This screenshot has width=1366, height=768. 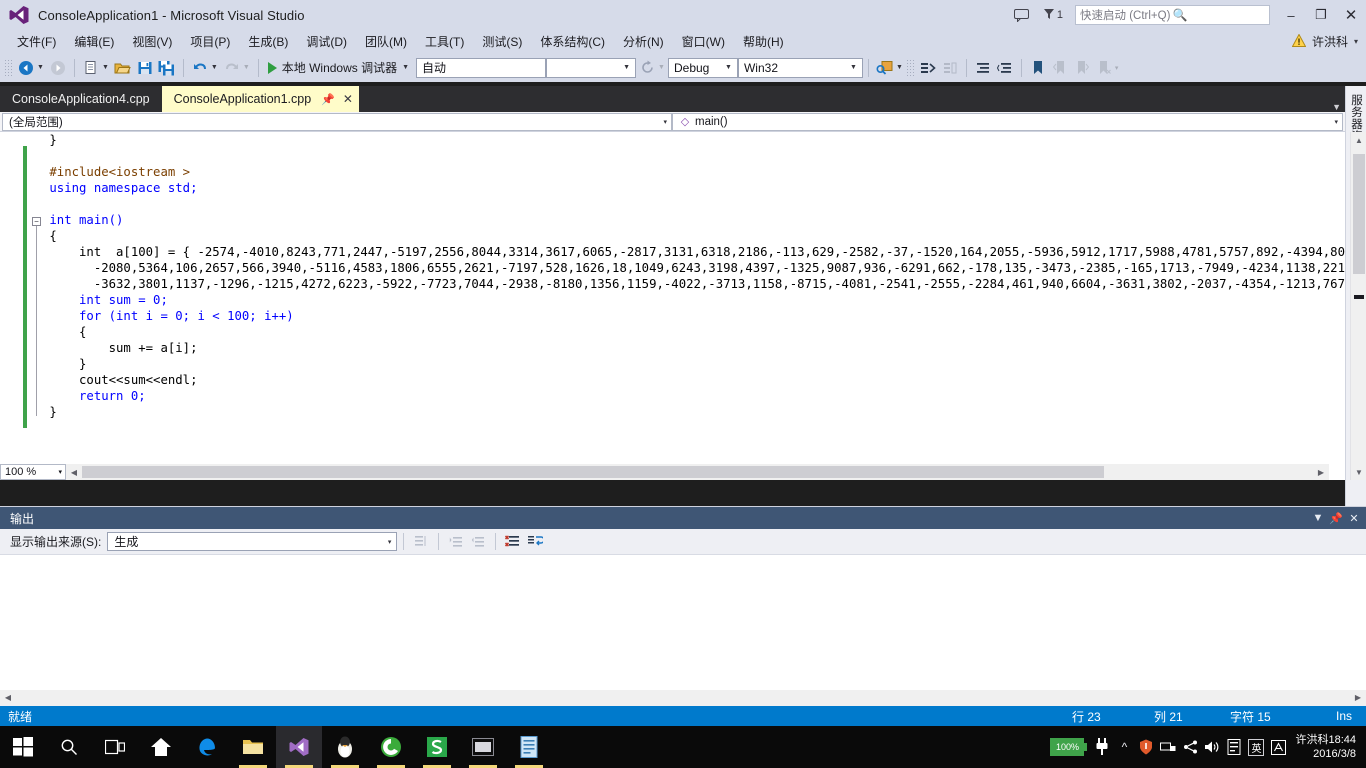 I want to click on save-icon, so click(x=145, y=68).